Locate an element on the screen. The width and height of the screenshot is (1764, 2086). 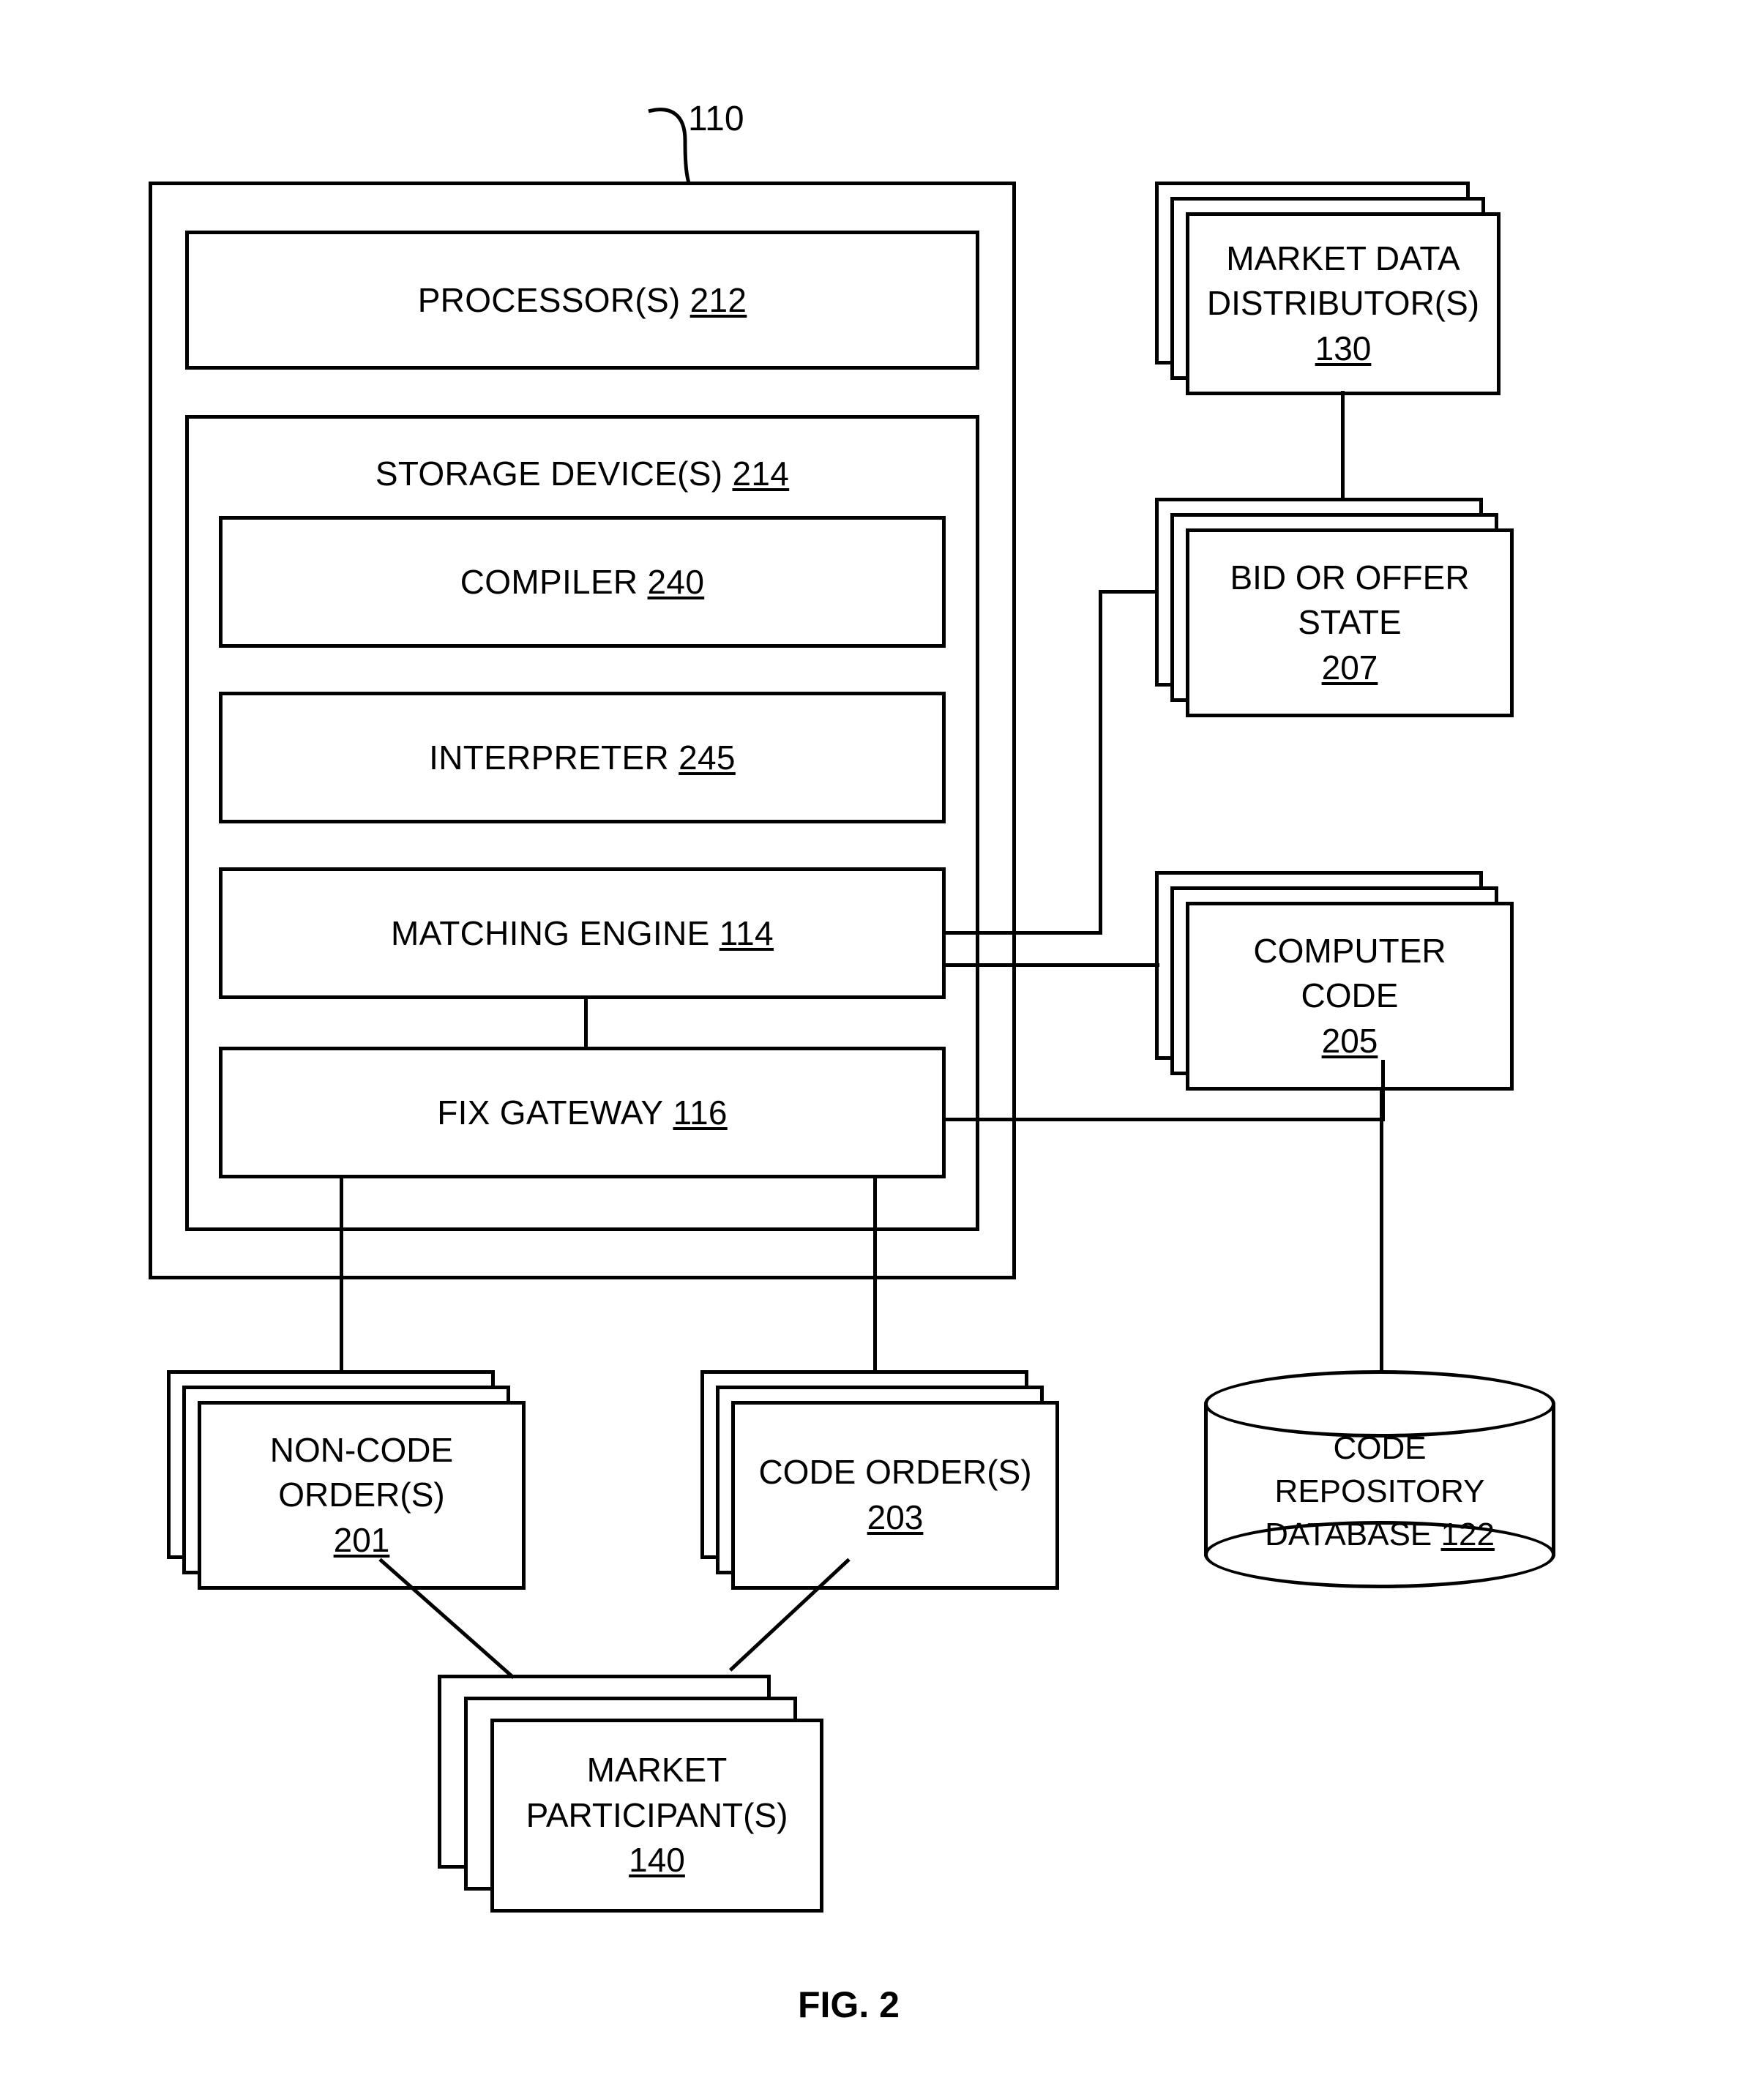
fix-gateway-ref: 116 is located at coordinates (700, 1112).